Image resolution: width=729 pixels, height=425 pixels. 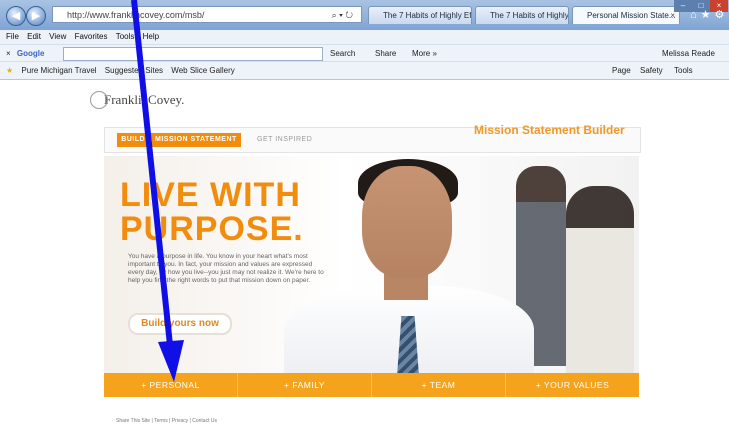 What do you see at coordinates (8, 53) in the screenshot?
I see `close-toolbar-icon: ×` at bounding box center [8, 53].